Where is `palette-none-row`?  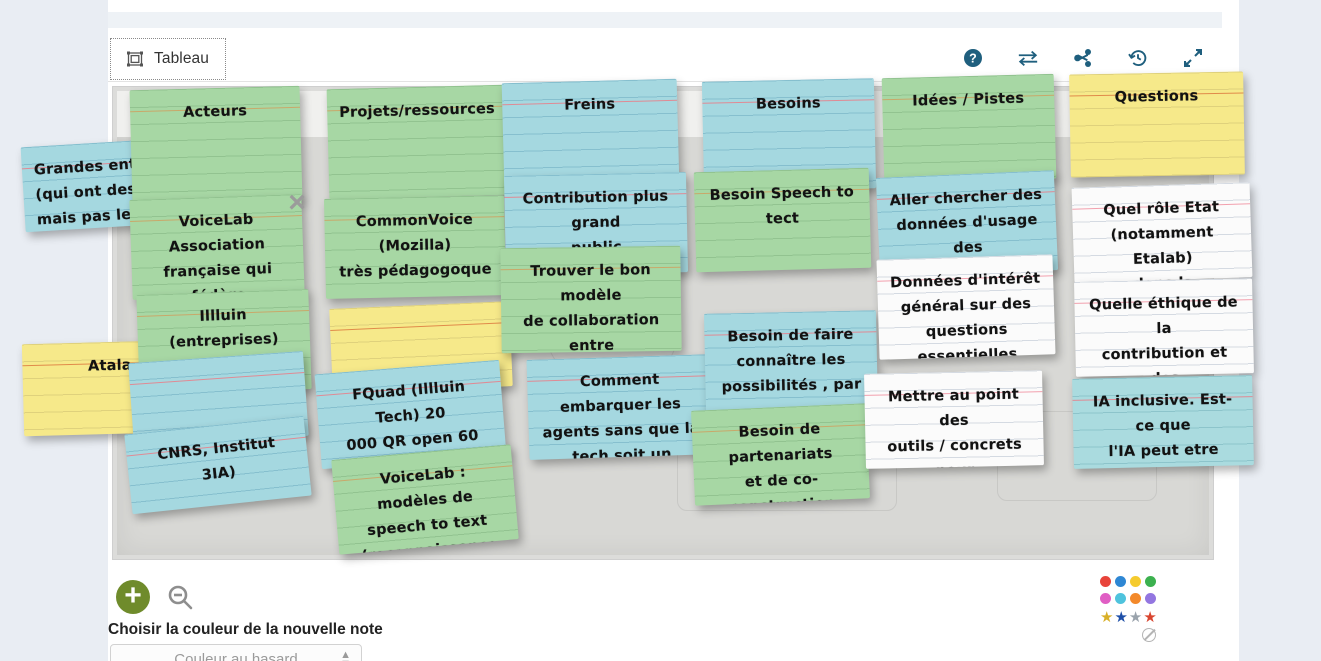
palette-none-row is located at coordinates (1128, 635).